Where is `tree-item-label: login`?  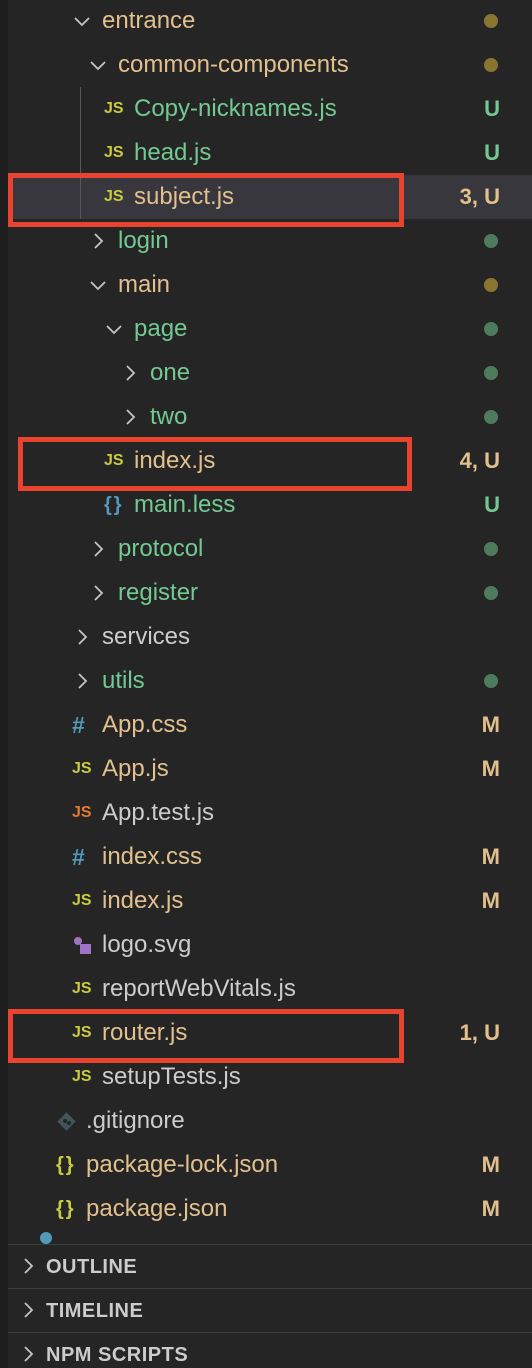
tree-item-label: login is located at coordinates (143, 240).